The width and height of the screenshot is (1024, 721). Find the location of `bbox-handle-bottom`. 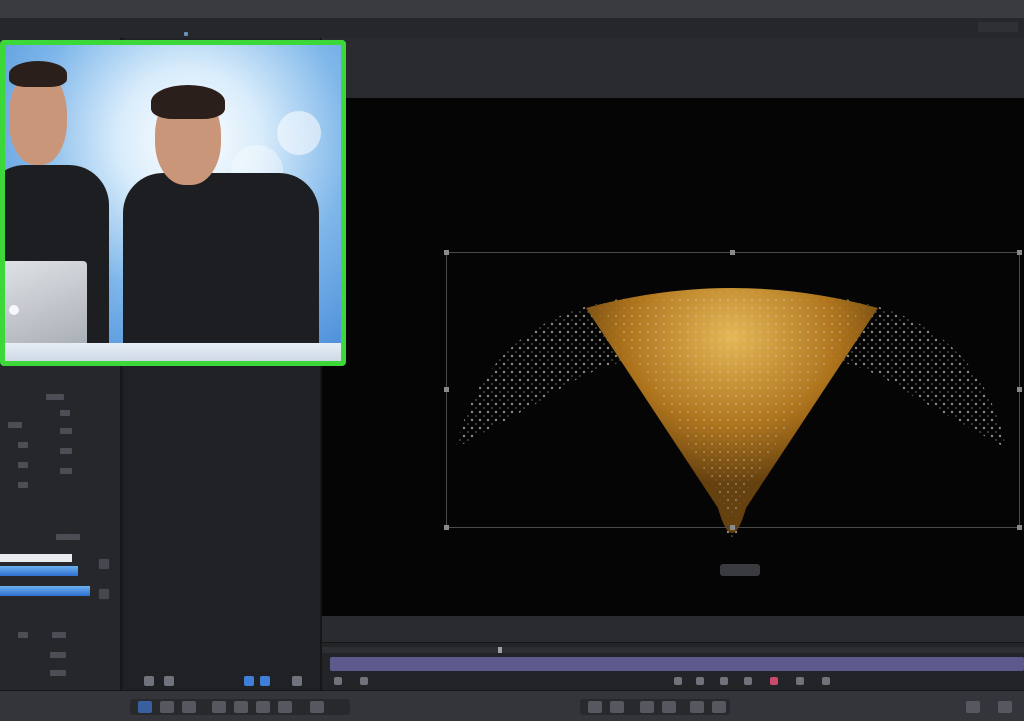

bbox-handle-bottom is located at coordinates (732, 527).